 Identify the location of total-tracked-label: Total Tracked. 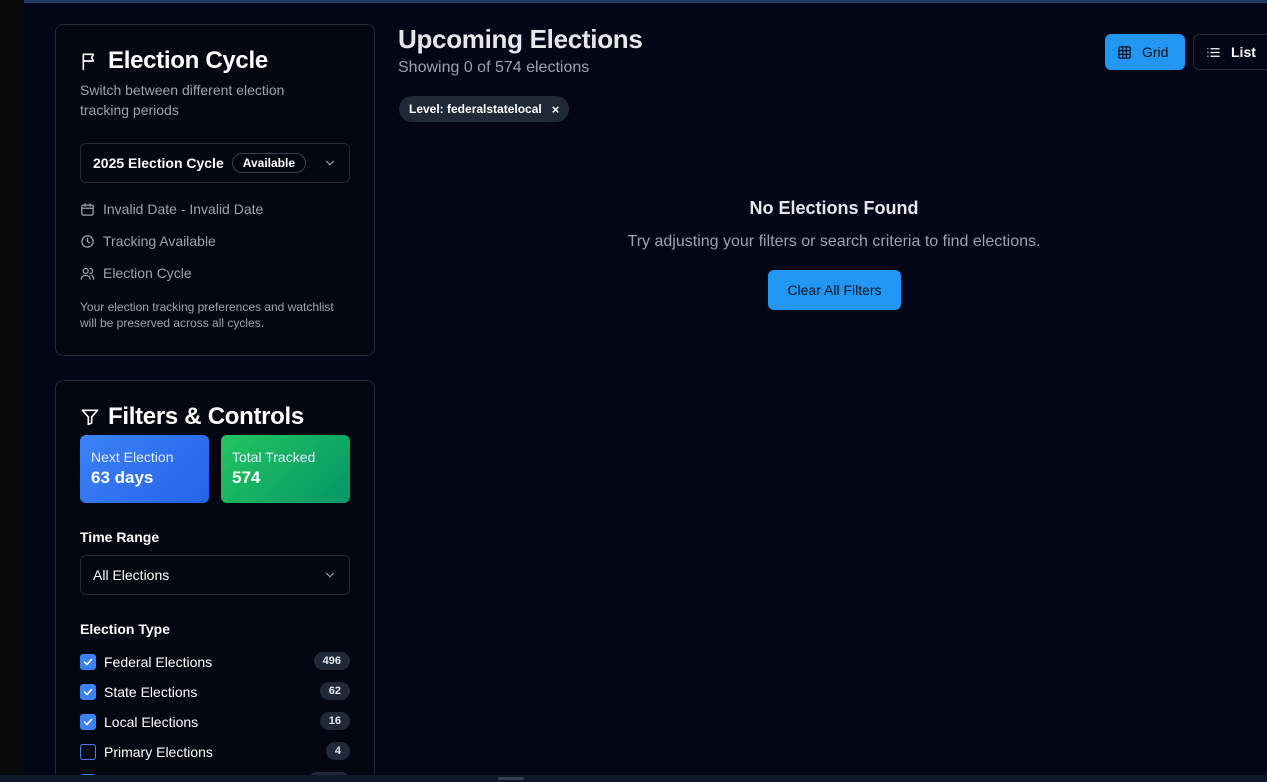
(274, 457).